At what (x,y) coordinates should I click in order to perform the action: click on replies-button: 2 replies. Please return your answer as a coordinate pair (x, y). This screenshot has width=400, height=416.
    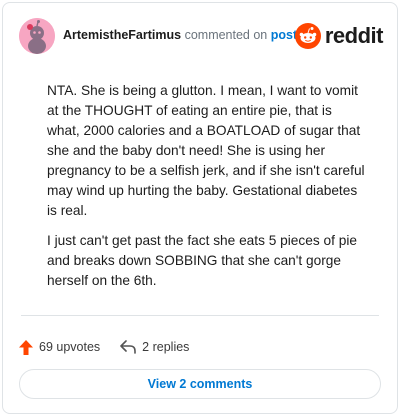
    Looking at the image, I should click on (154, 347).